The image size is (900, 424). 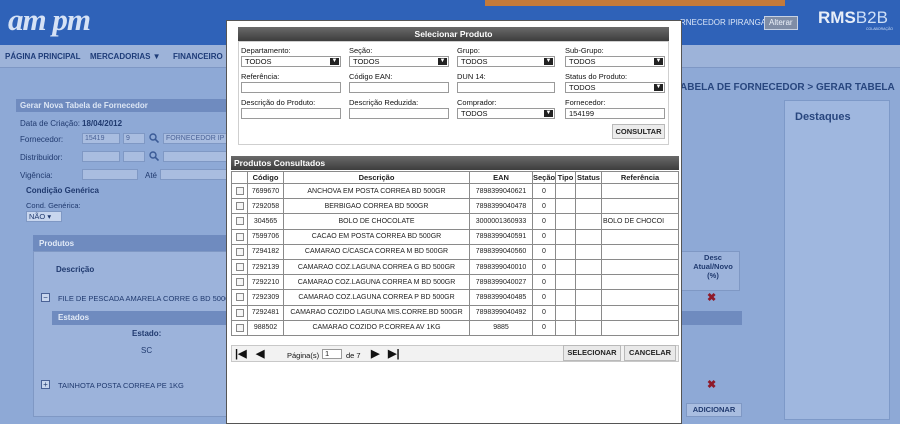 I want to click on consultar-button: CONSULTAR, so click(x=638, y=131).